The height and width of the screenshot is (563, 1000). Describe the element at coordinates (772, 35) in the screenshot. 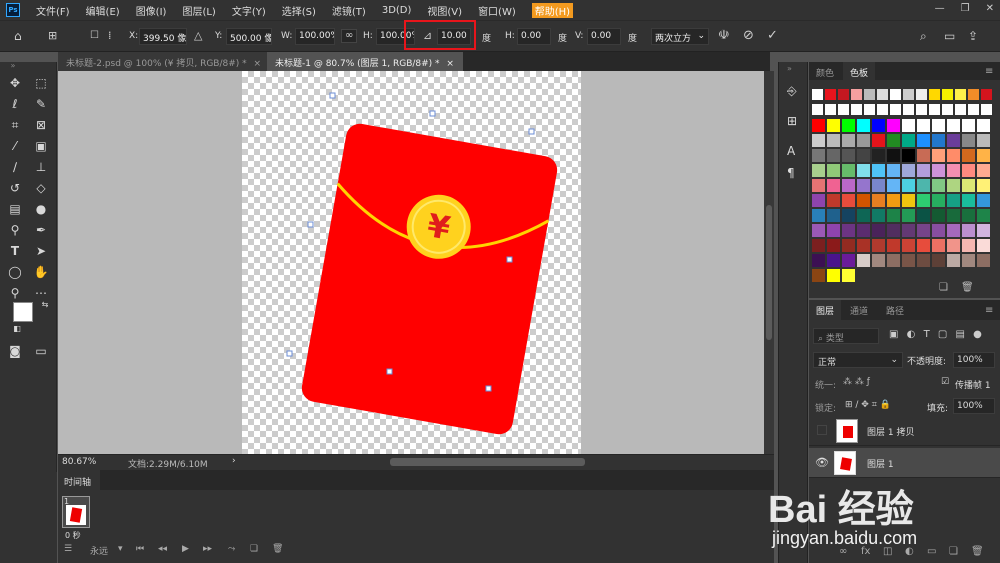

I see `commit-transform-icon: ✓` at that location.